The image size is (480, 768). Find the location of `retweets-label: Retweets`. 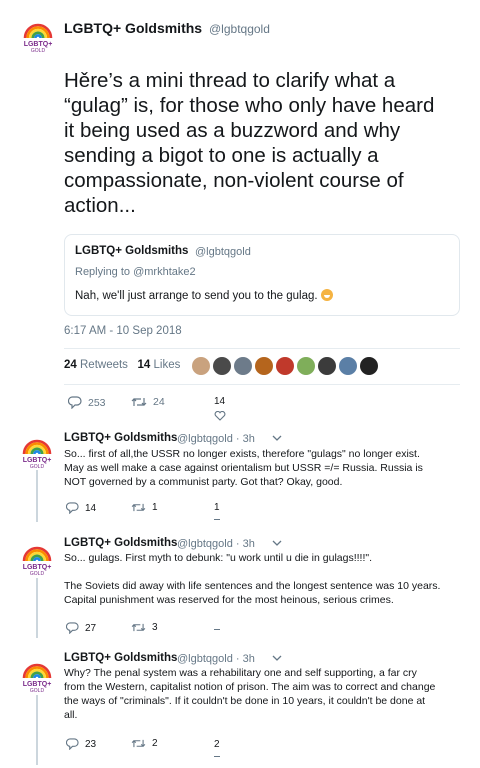

retweets-label: Retweets is located at coordinates (104, 365).